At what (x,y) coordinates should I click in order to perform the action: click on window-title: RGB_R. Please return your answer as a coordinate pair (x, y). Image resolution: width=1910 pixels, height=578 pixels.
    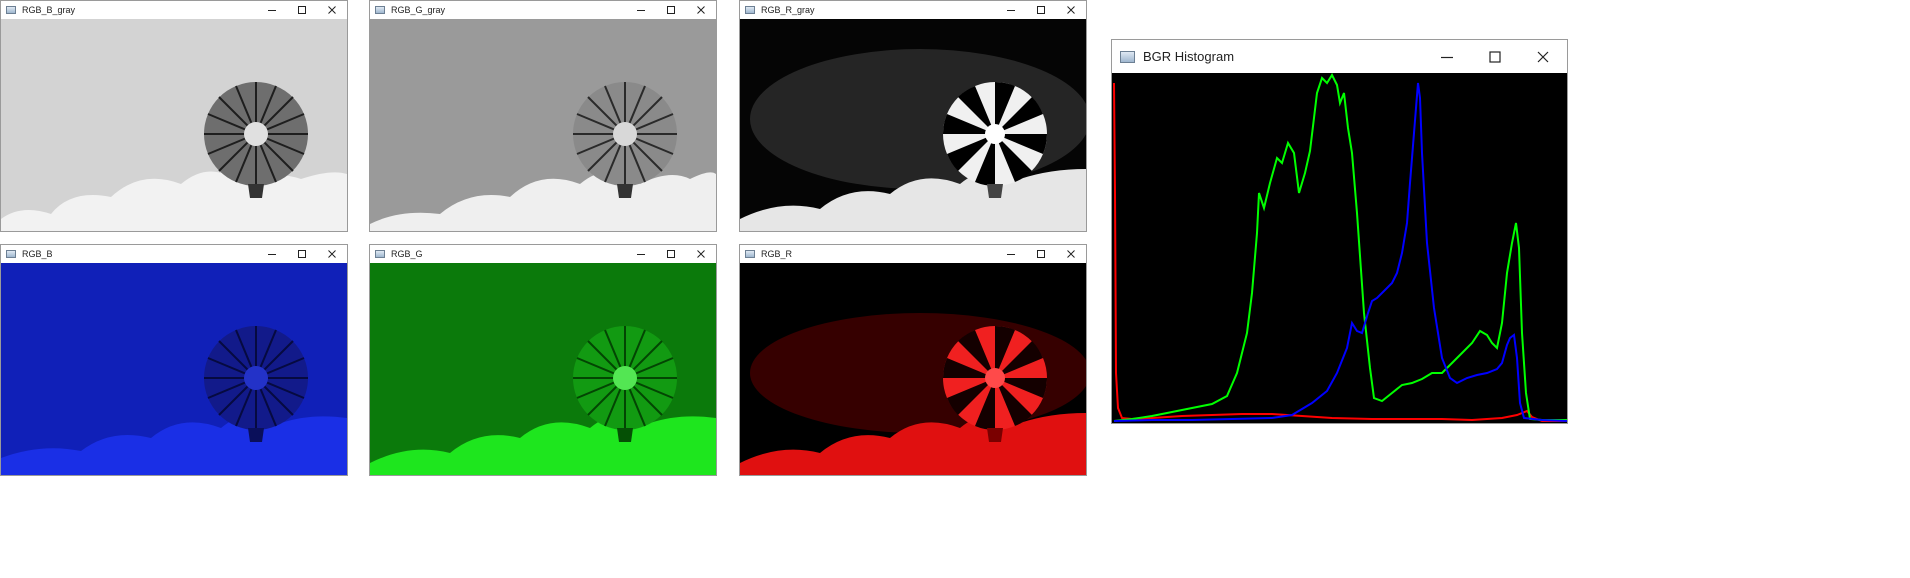
    Looking at the image, I should click on (777, 254).